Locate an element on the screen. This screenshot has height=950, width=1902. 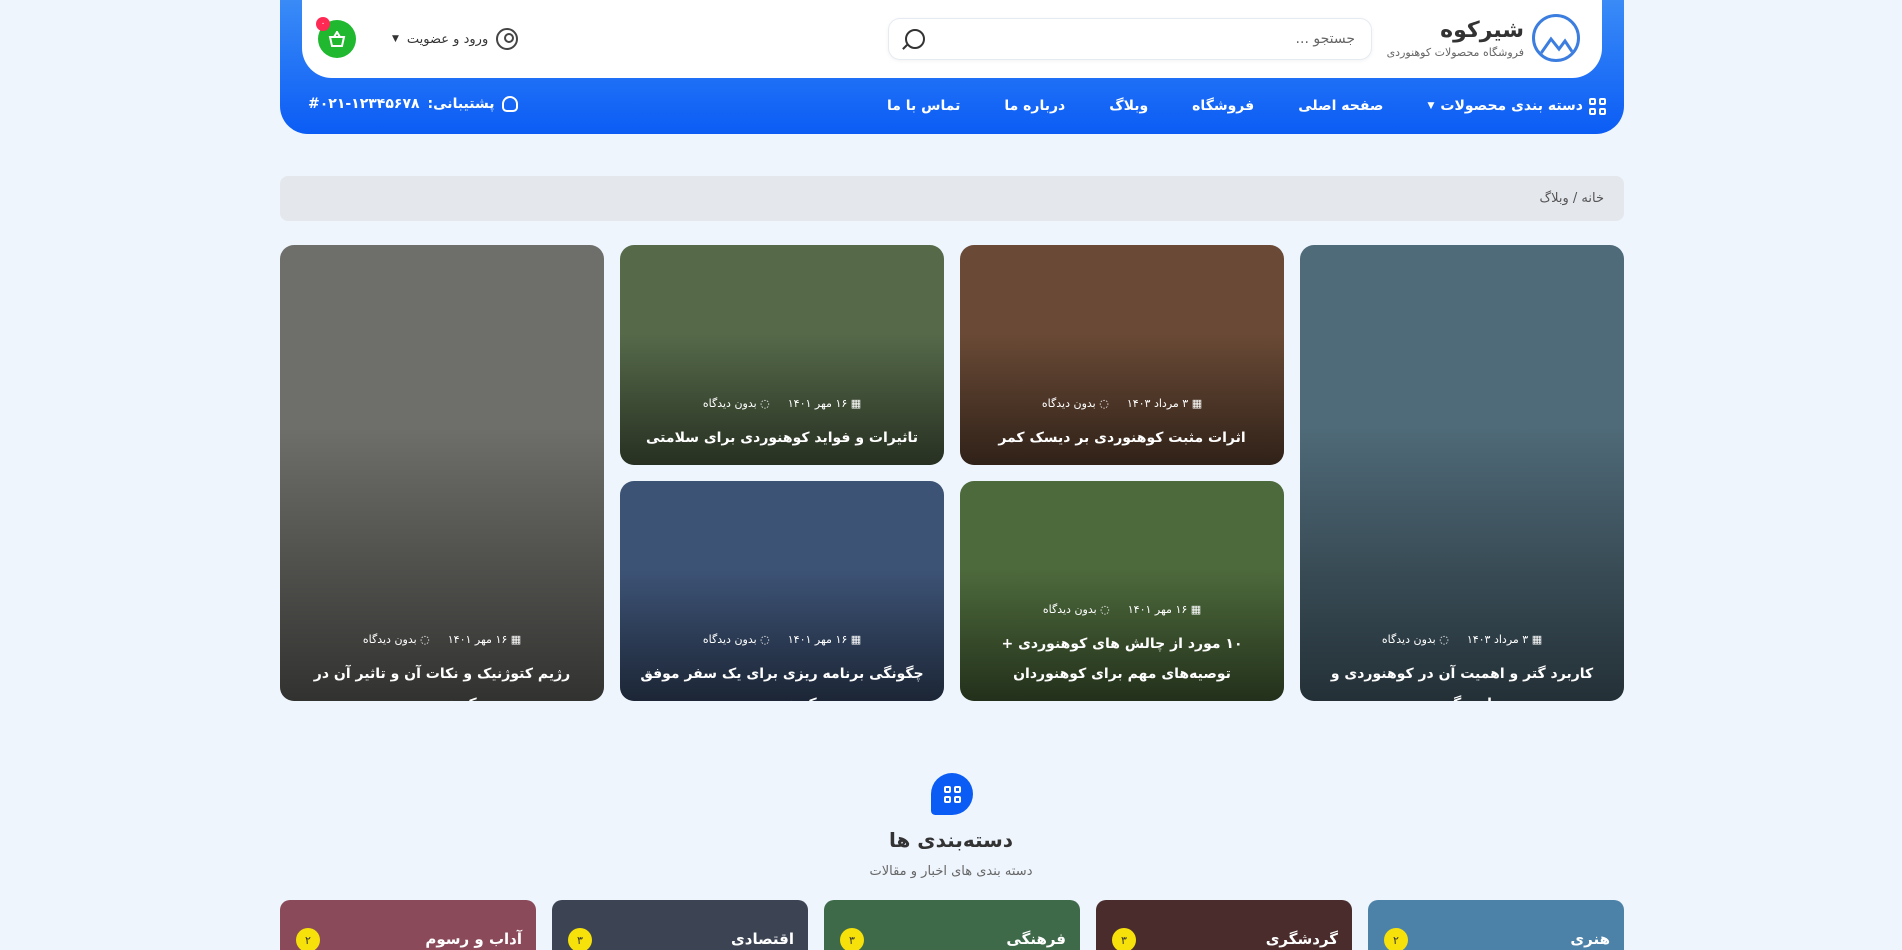
search-icon is located at coordinates (915, 39).